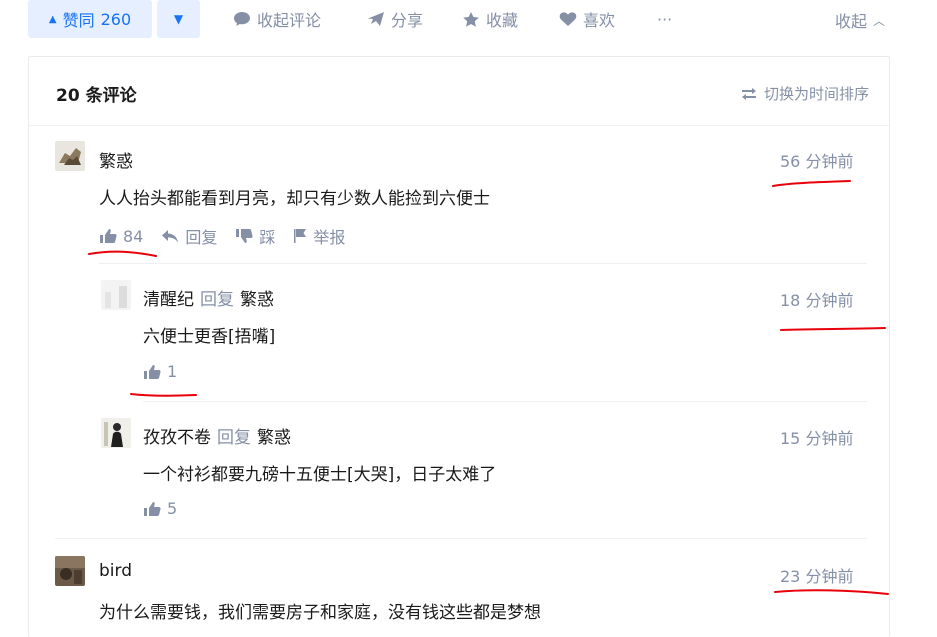 Image resolution: width=937 pixels, height=637 pixels. What do you see at coordinates (168, 300) in the screenshot?
I see `reply-author: 清醒纪` at bounding box center [168, 300].